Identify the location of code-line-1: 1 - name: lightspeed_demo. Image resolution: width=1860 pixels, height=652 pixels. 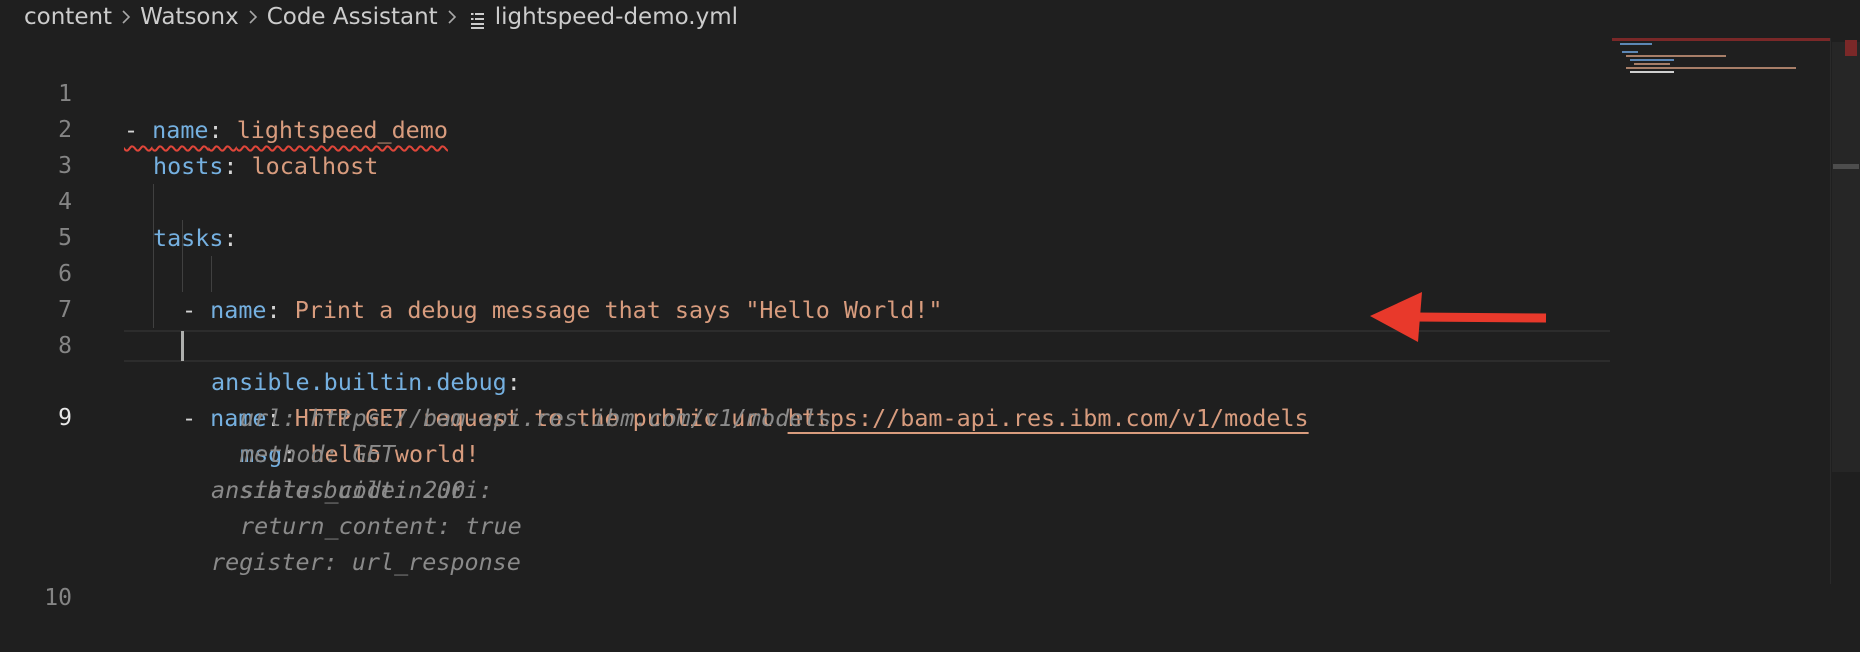
(805, 92).